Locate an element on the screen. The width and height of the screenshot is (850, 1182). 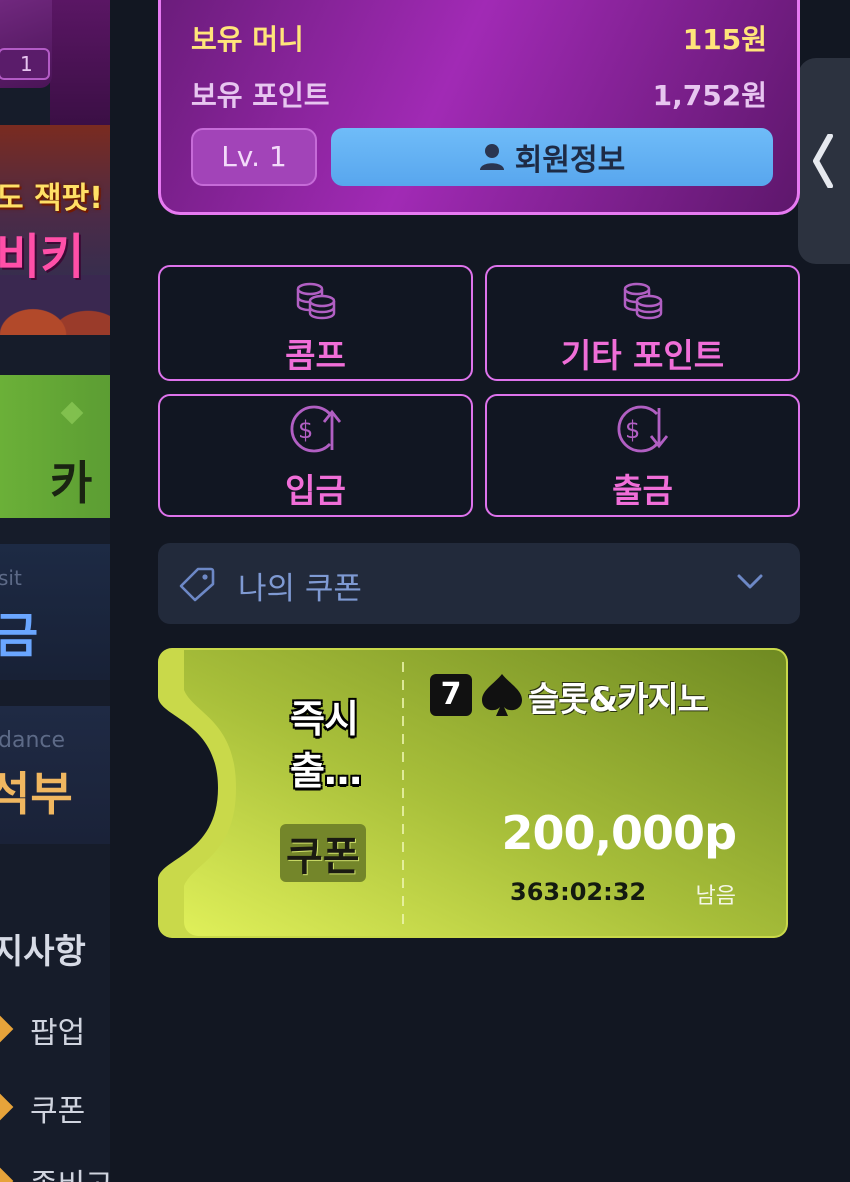
withdraw-button: $ 출금 is located at coordinates (642, 455).